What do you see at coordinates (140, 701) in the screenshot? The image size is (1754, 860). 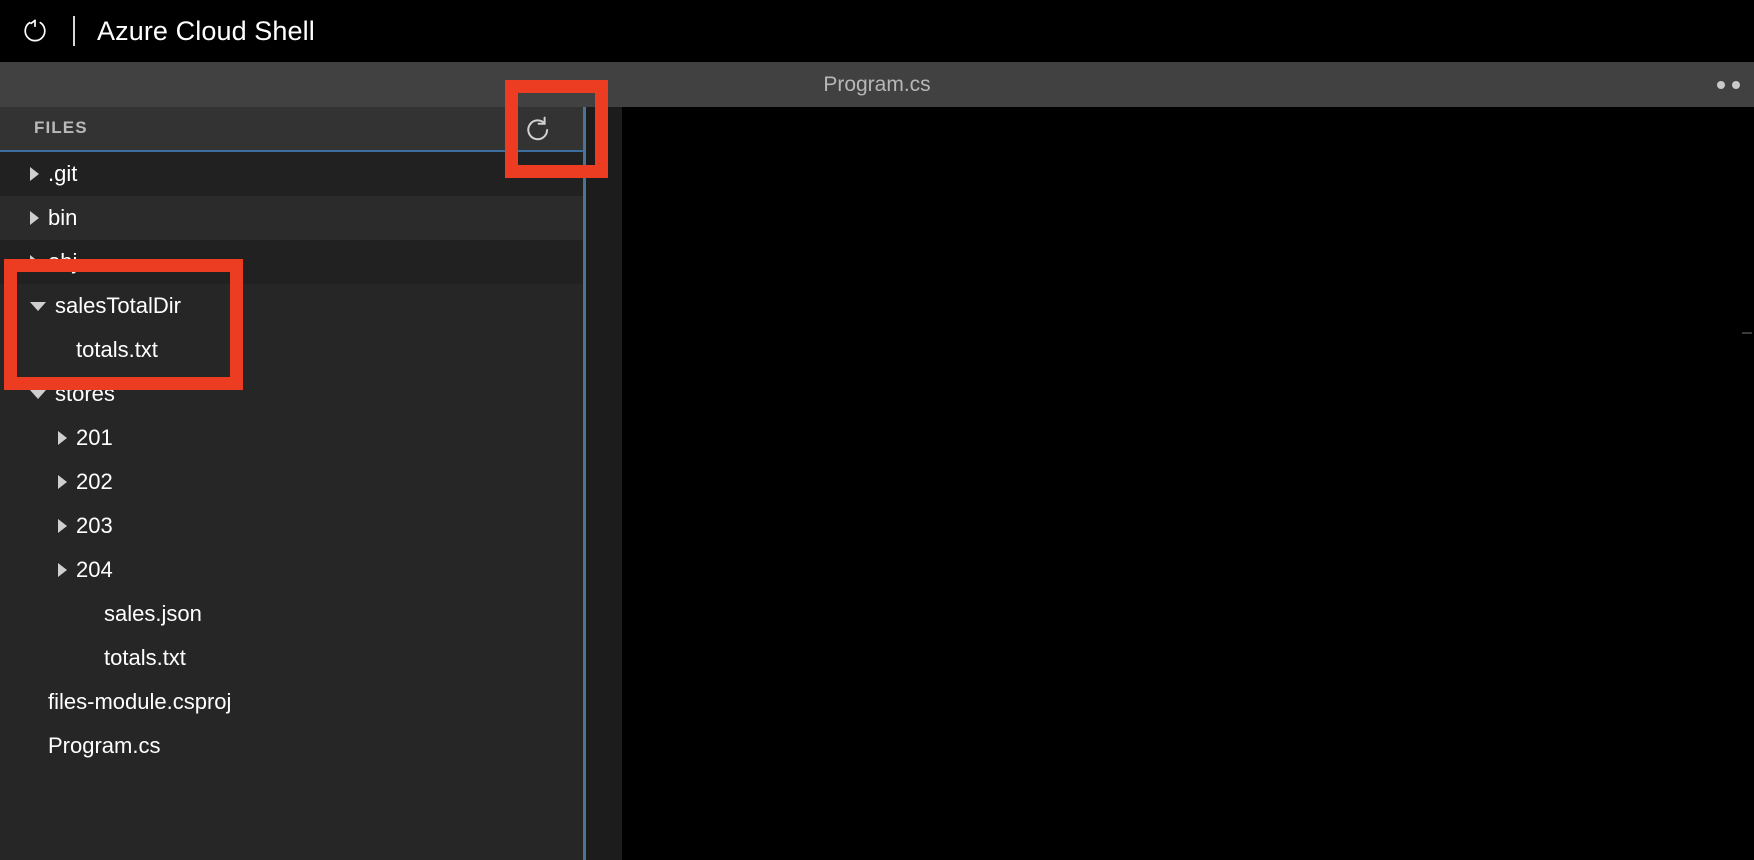 I see `file-label: files-module.csproj` at bounding box center [140, 701].